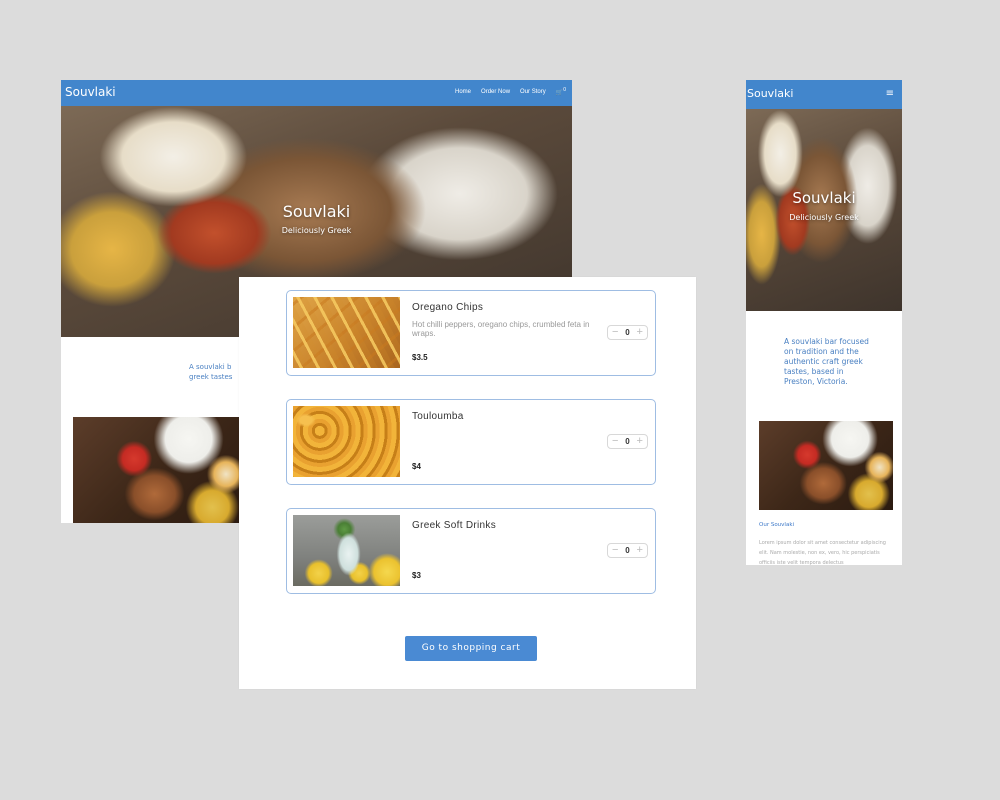 This screenshot has width=1000, height=800. Describe the element at coordinates (316, 211) in the screenshot. I see `desktop-hero-title: Souvlaki` at that location.